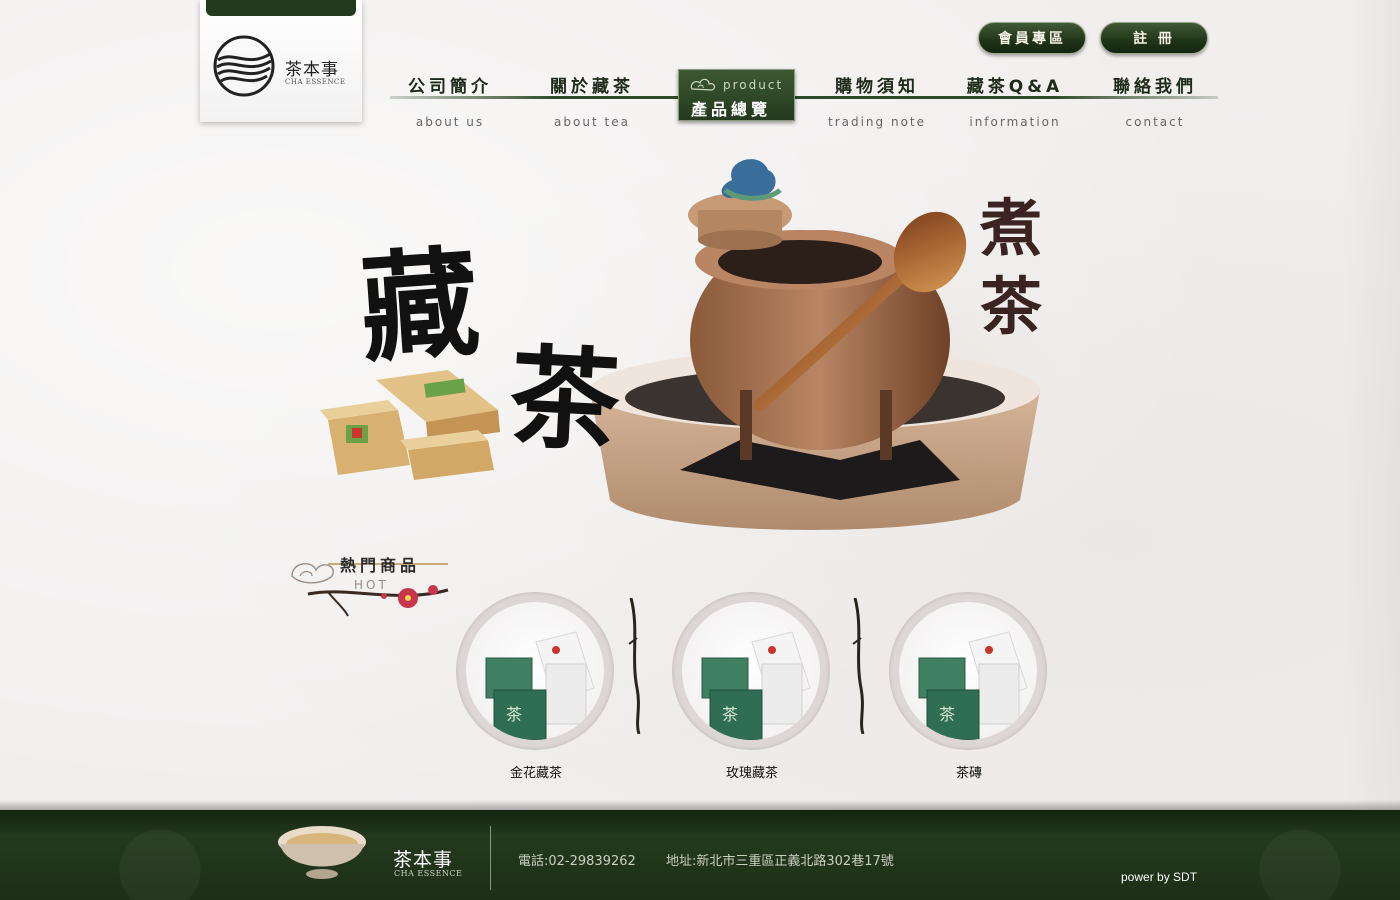  What do you see at coordinates (780, 861) in the screenshot?
I see `footer-address: 地址:新北市三重區正義北路302巷17號` at bounding box center [780, 861].